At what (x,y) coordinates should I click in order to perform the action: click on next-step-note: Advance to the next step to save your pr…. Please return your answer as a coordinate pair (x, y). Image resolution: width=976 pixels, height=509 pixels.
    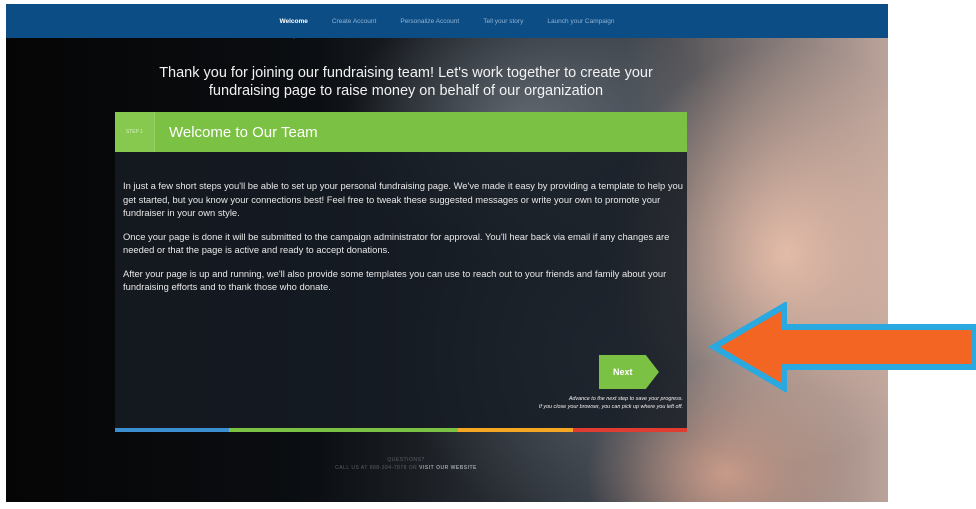
    Looking at the image, I should click on (611, 403).